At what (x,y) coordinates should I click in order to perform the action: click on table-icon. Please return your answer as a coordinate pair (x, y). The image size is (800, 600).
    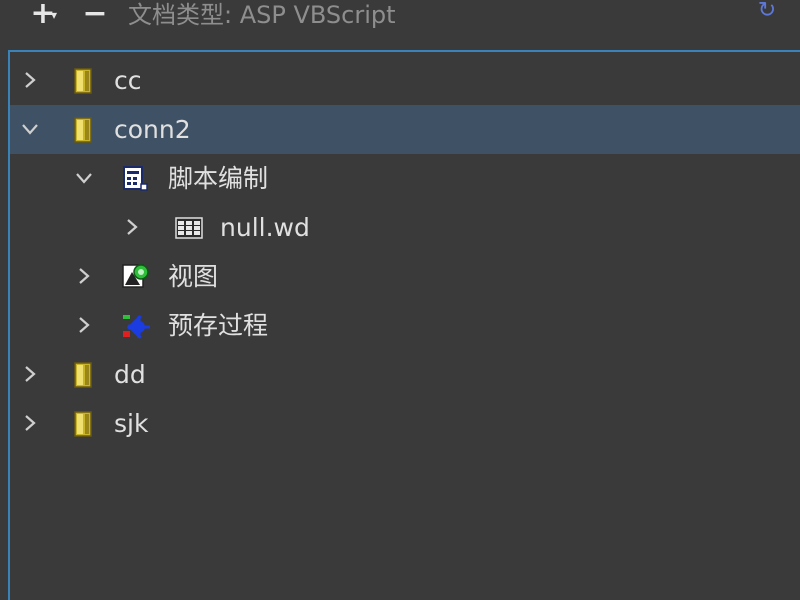
    Looking at the image, I should click on (189, 228).